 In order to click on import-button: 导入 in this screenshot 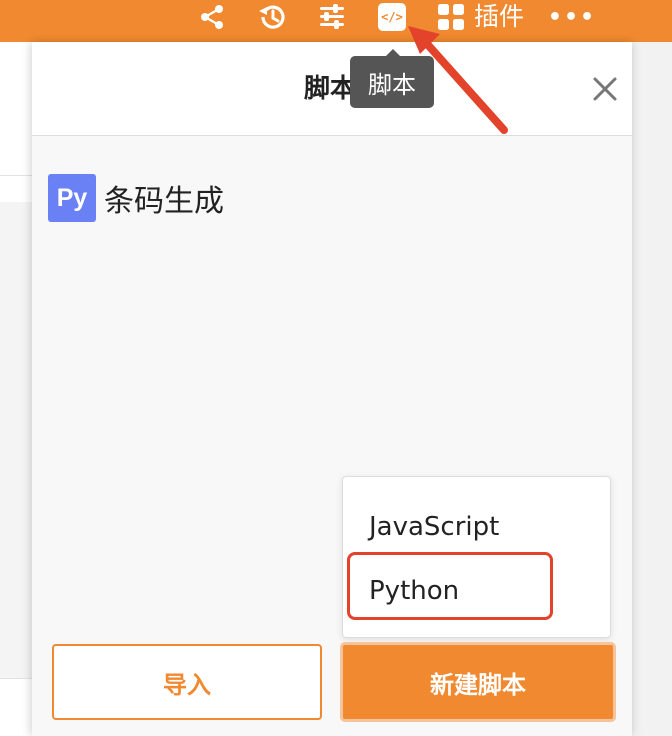, I will do `click(187, 682)`.